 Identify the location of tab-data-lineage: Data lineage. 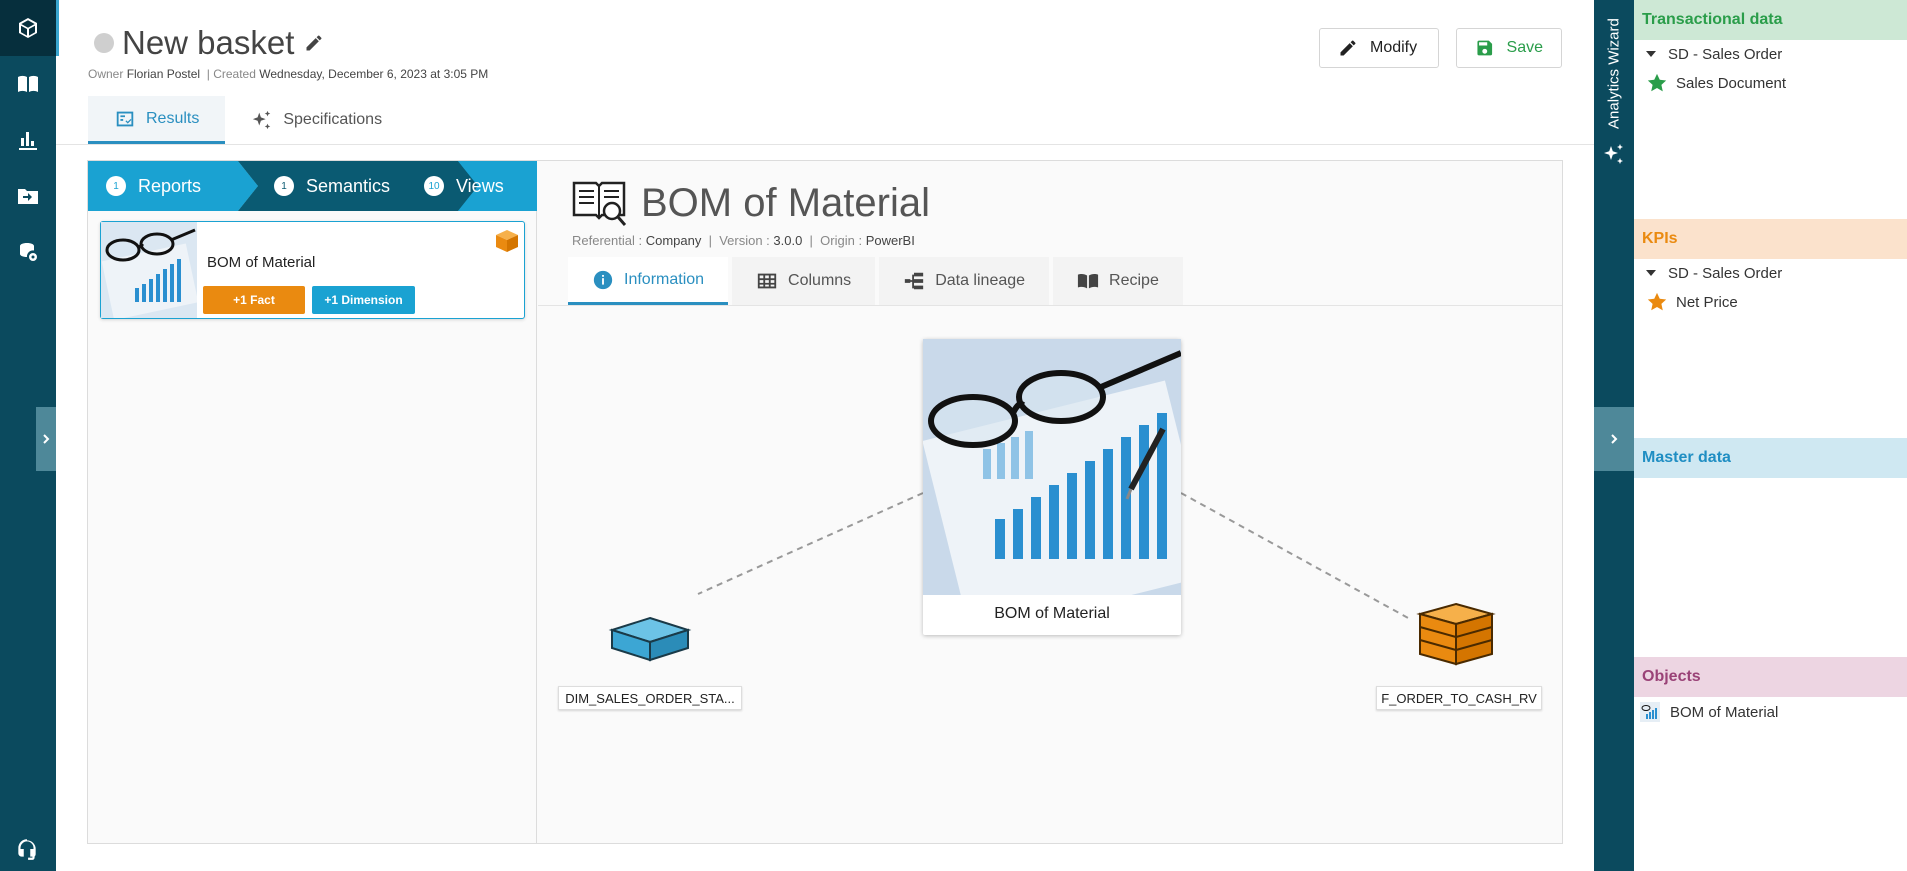
(964, 281).